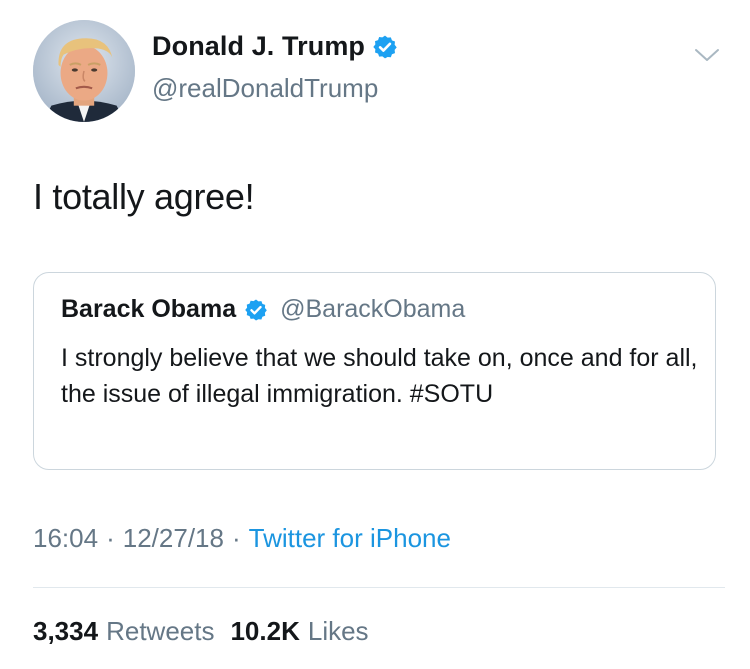  I want to click on avatar-image, so click(84, 71).